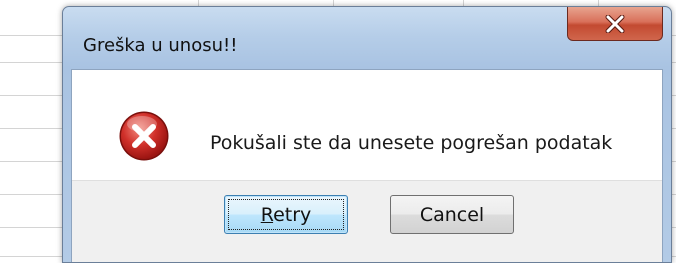 The height and width of the screenshot is (263, 676). I want to click on cancel-button: Cancel, so click(452, 214).